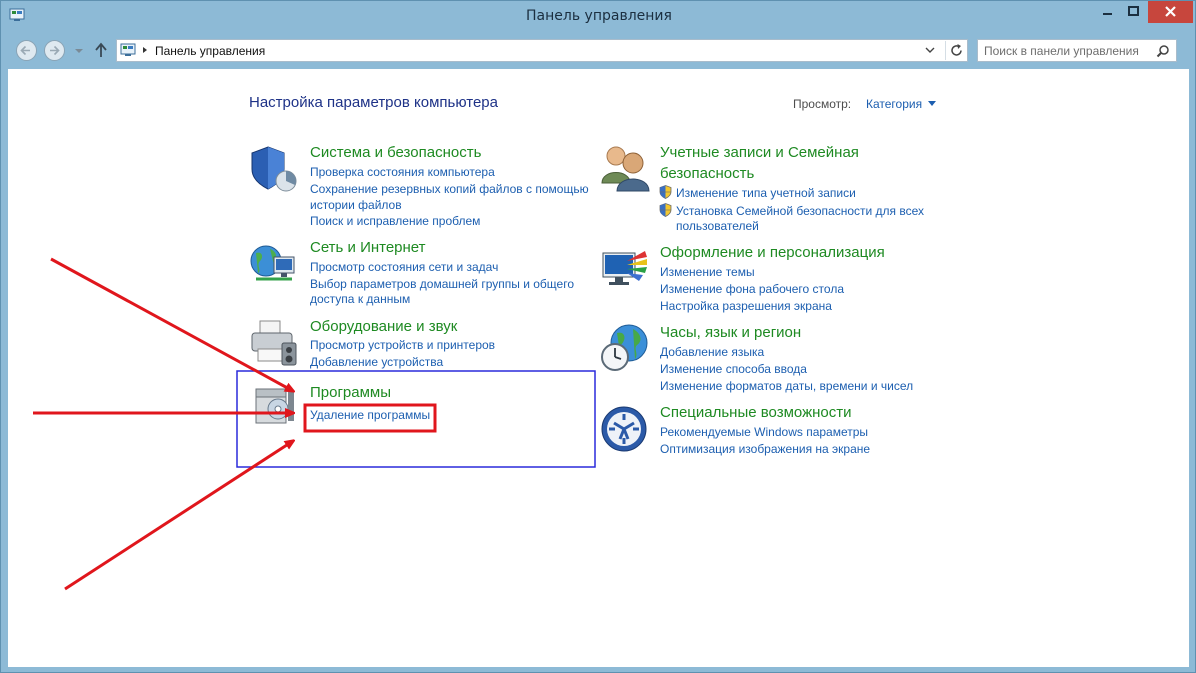  I want to click on link-change-date-formats: Изменение форматов даты, времени и чисел, so click(786, 386).